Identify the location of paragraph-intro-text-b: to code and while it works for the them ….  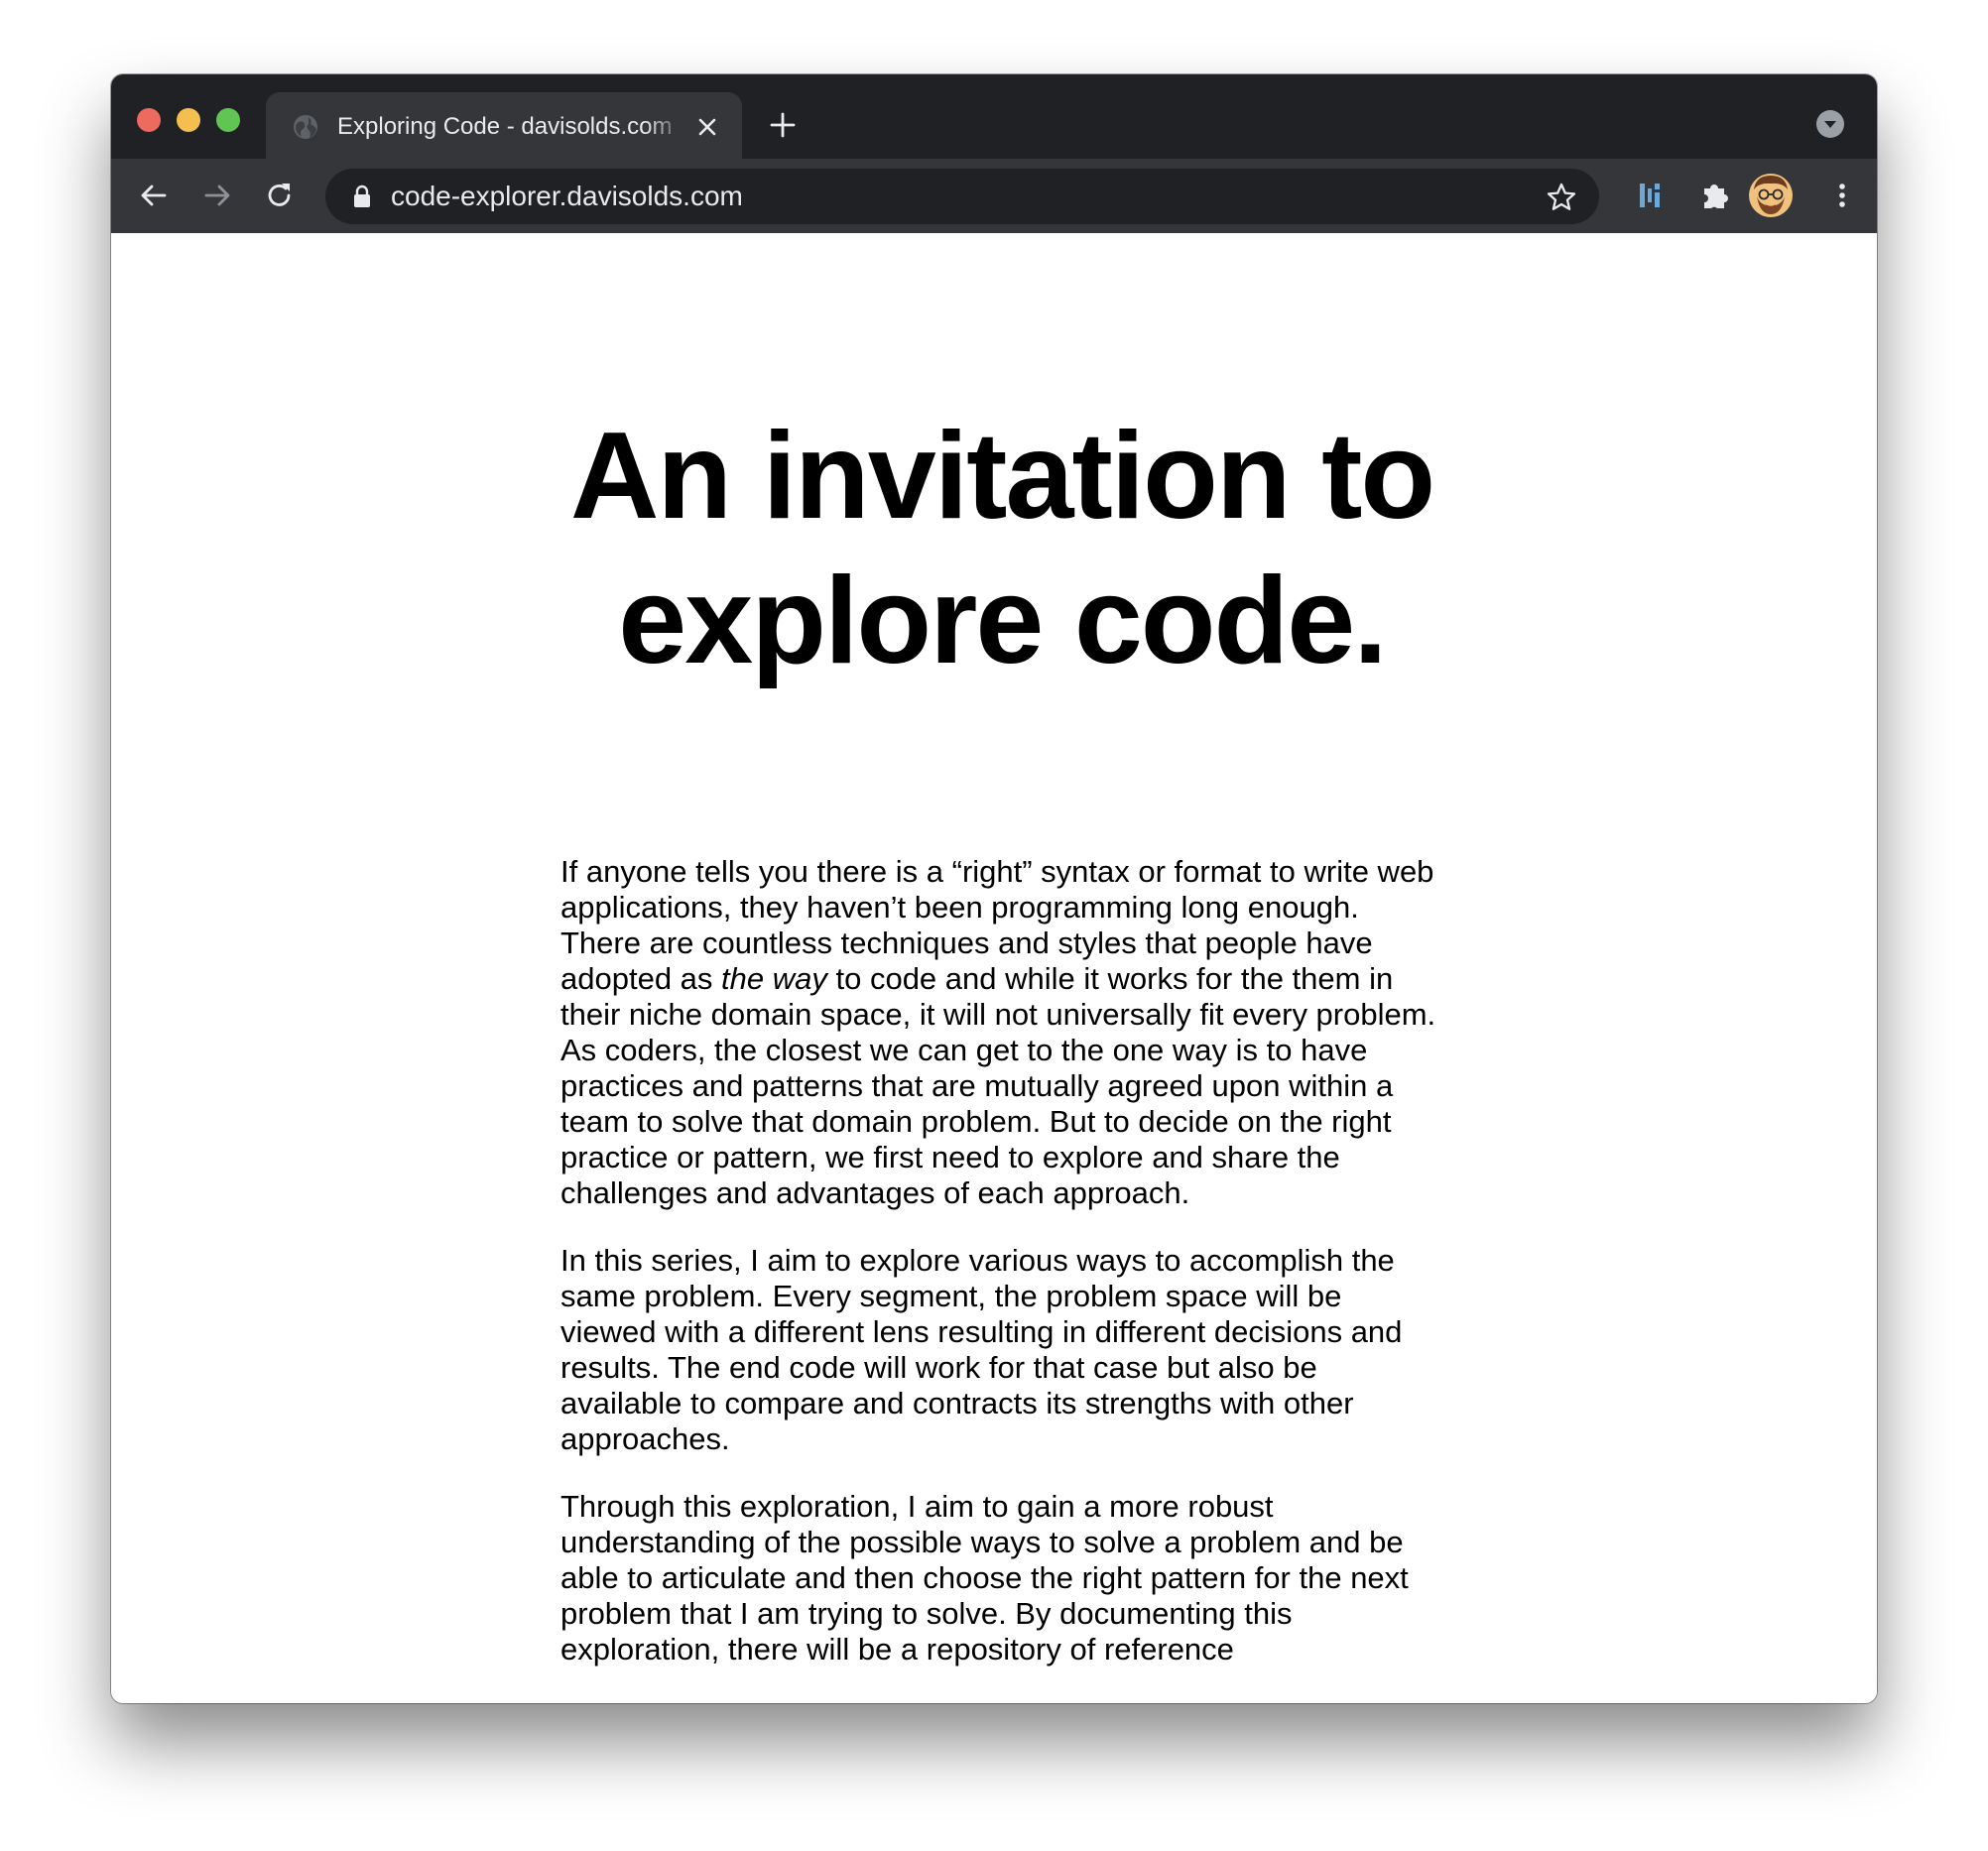
(998, 1085).